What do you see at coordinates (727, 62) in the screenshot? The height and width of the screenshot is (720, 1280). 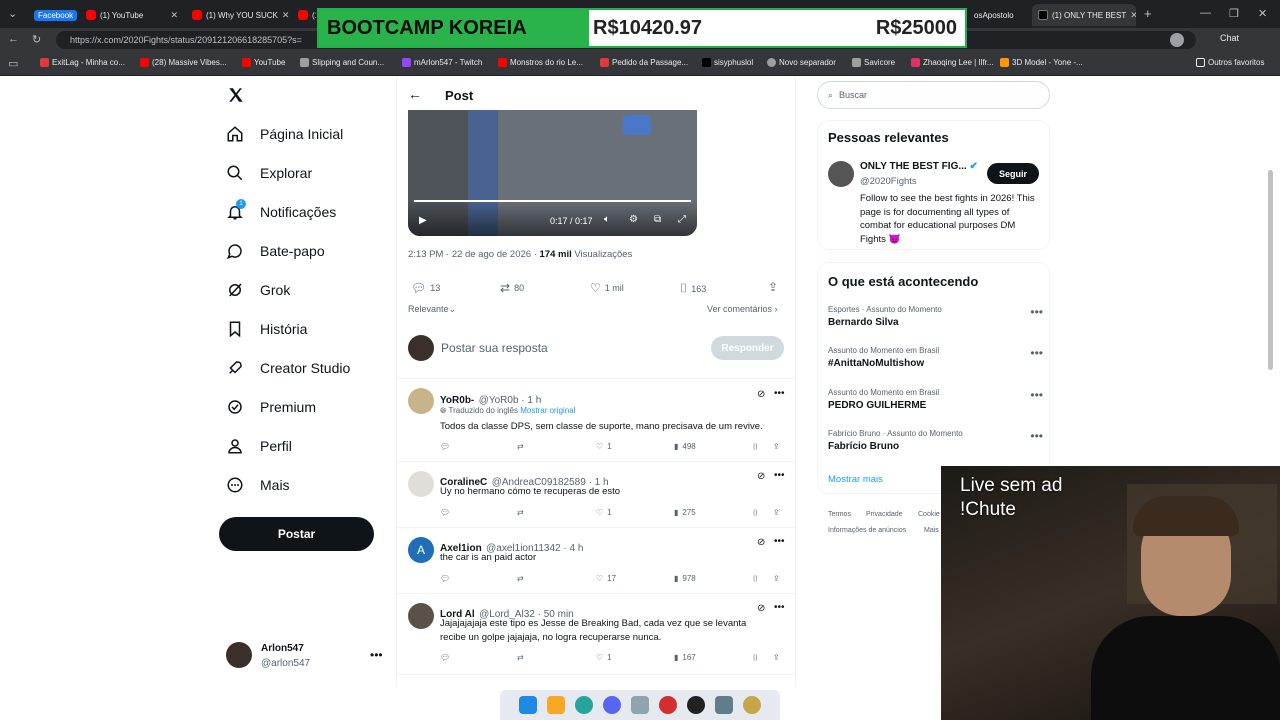 I see `bookmark-item: sisyphuslol` at bounding box center [727, 62].